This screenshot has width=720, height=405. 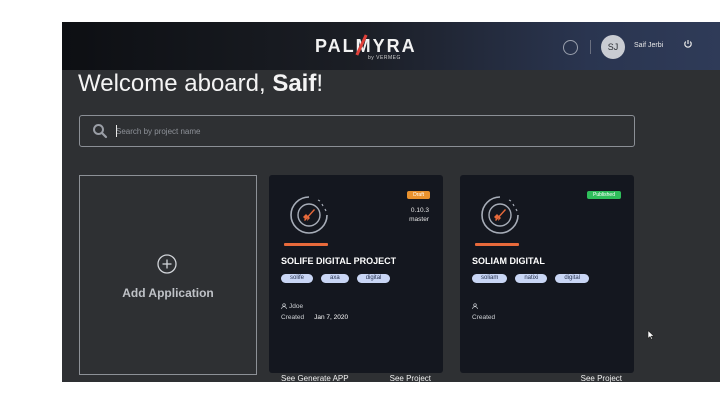 I want to click on tag-list: solife axa digital, so click(x=336, y=278).